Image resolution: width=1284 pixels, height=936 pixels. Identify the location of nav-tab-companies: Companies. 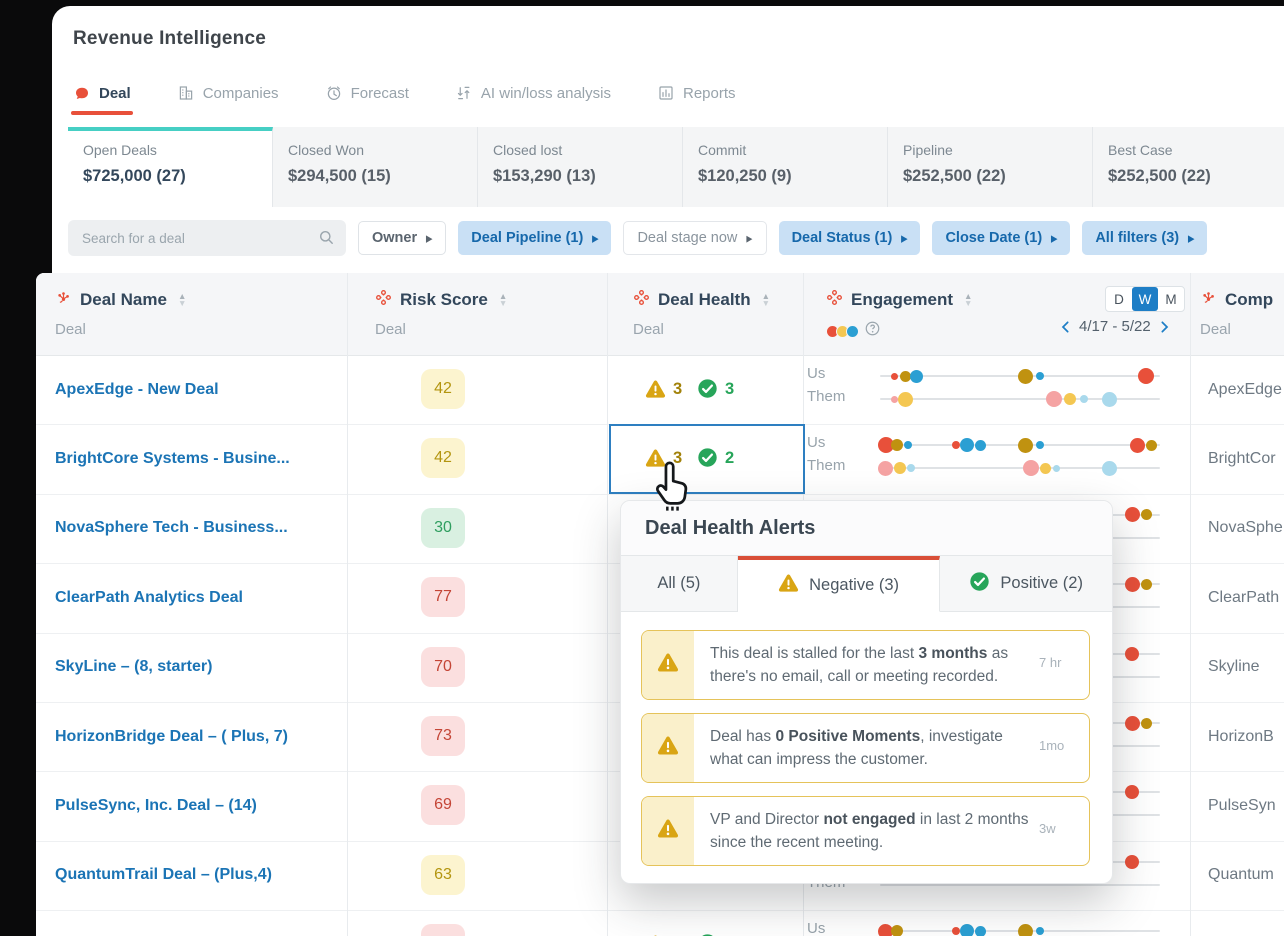
(228, 93).